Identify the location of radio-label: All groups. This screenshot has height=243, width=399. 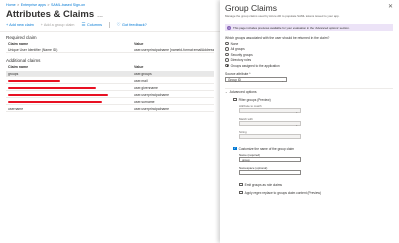
(237, 49).